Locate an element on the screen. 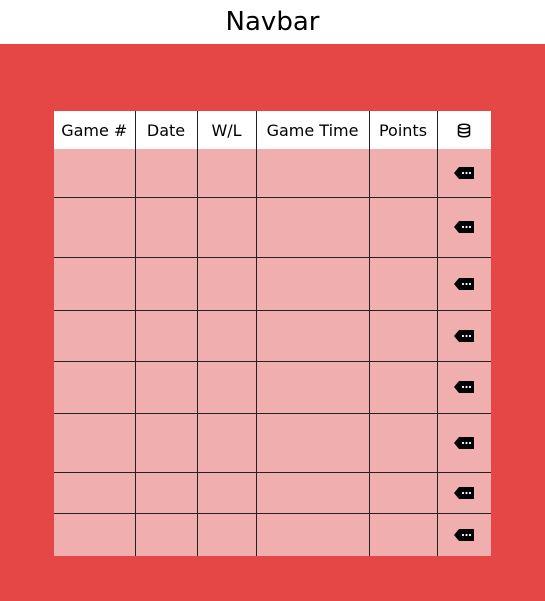  table-header-row: Game # Date W/L Game Time Points is located at coordinates (272, 130).